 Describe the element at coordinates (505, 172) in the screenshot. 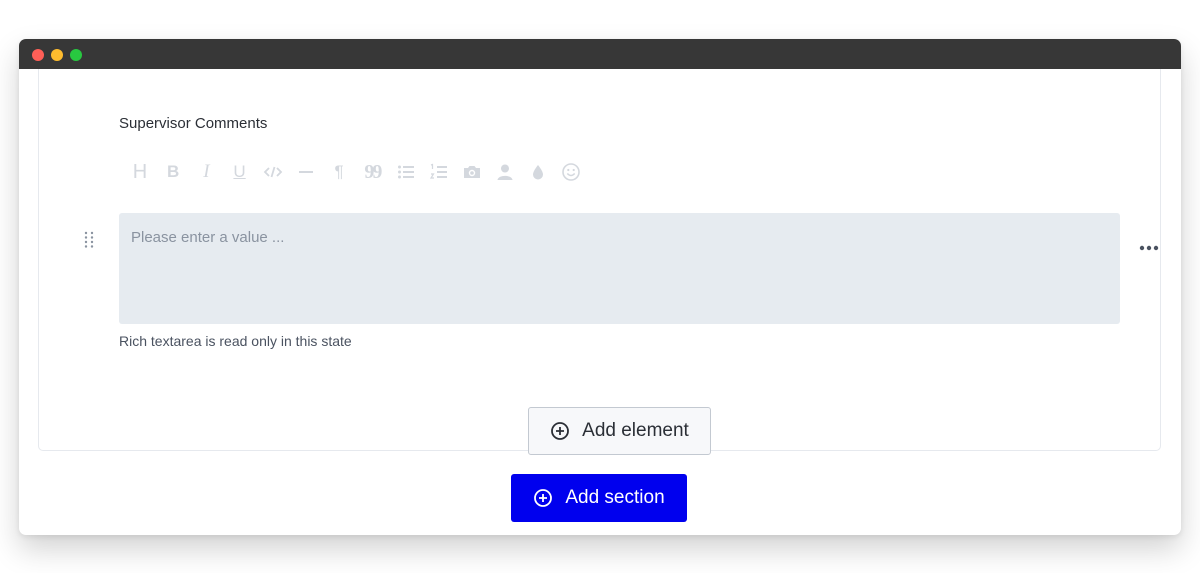

I see `user-icon` at that location.